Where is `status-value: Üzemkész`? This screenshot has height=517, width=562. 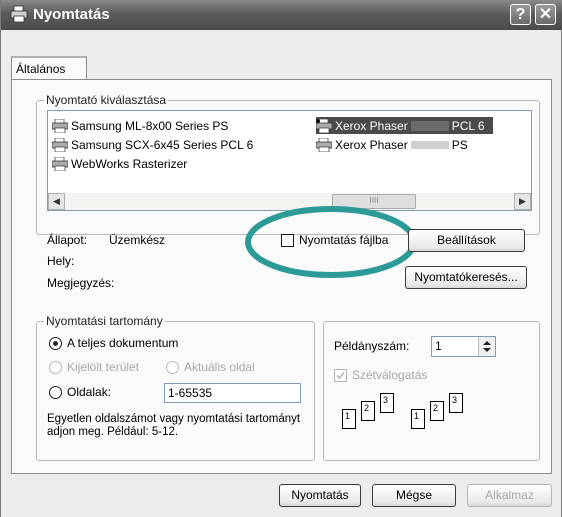 status-value: Üzemkész is located at coordinates (137, 240).